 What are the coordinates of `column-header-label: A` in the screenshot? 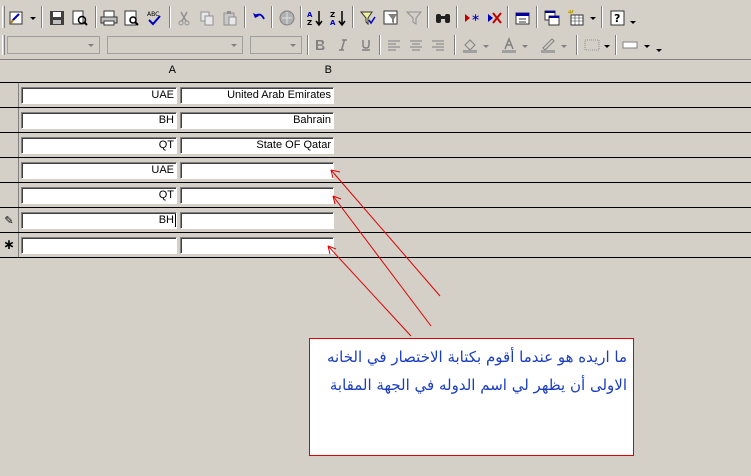 It's located at (172, 70).